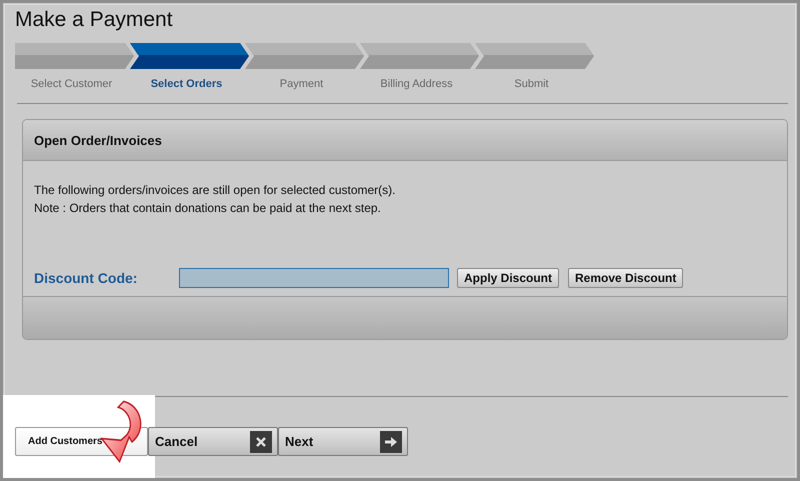  I want to click on discount-button: Remove Discount, so click(626, 278).